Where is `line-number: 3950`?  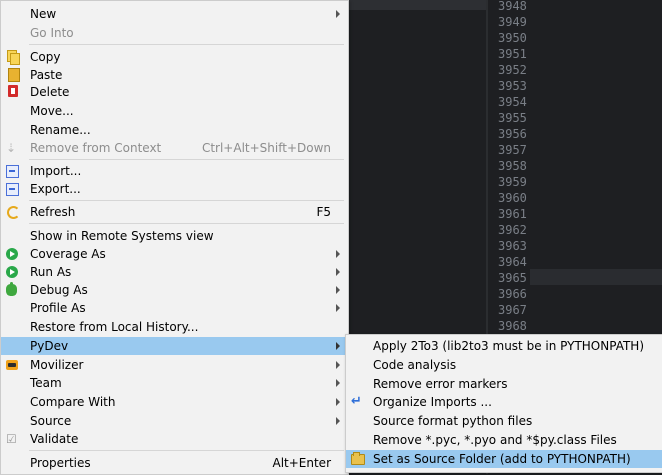
line-number: 3950 is located at coordinates (512, 38).